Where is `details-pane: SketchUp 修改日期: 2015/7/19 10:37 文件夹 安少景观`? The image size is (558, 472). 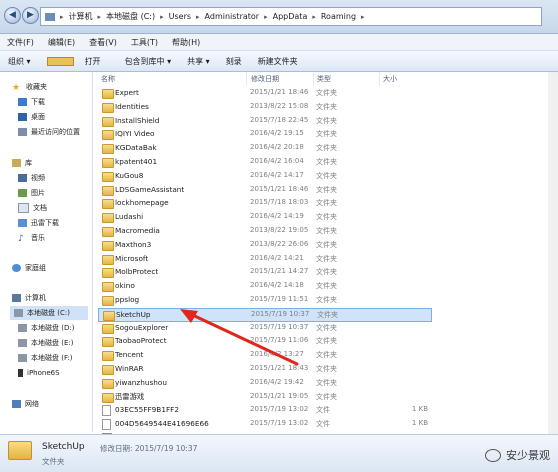
details-pane: SketchUp 修改日期: 2015/7/19 10:37 文件夹 安少景观 is located at coordinates (279, 453).